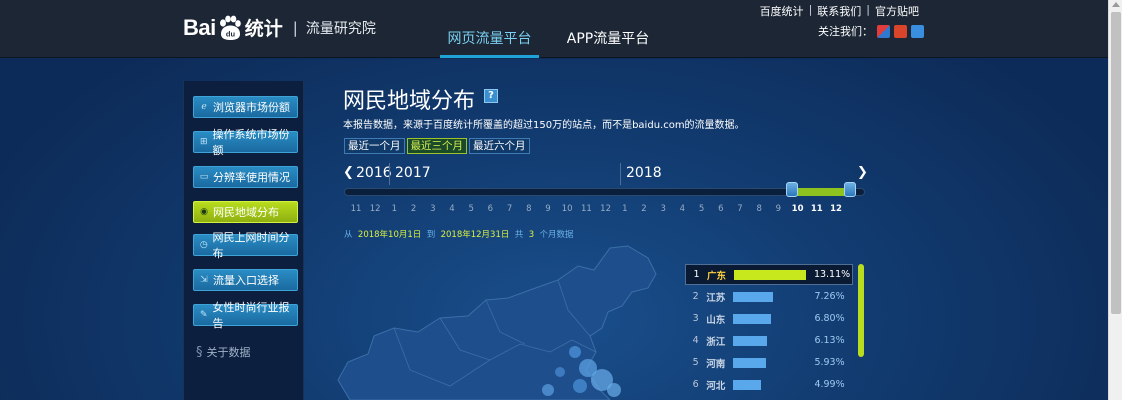 The width and height of the screenshot is (1122, 400). What do you see at coordinates (695, 340) in the screenshot?
I see `ranking-index: 4` at bounding box center [695, 340].